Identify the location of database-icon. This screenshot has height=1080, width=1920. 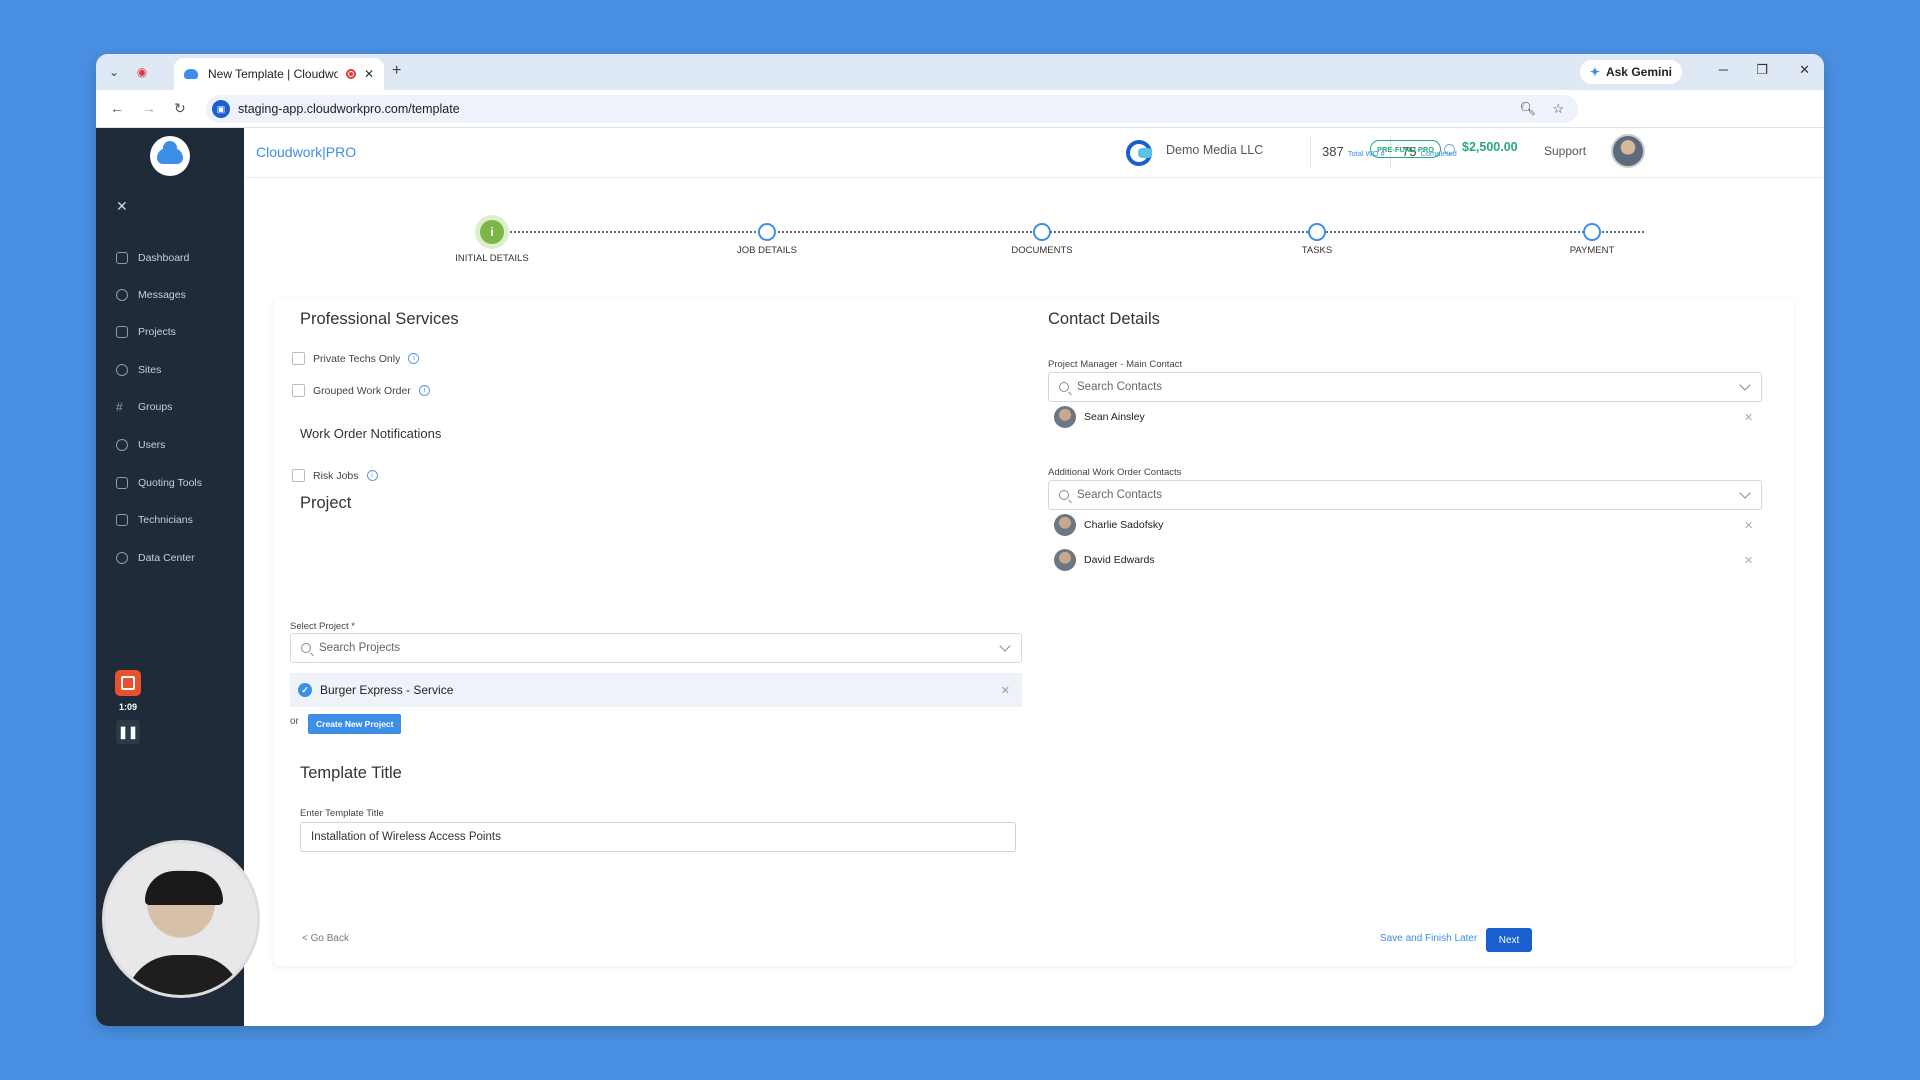
(122, 558).